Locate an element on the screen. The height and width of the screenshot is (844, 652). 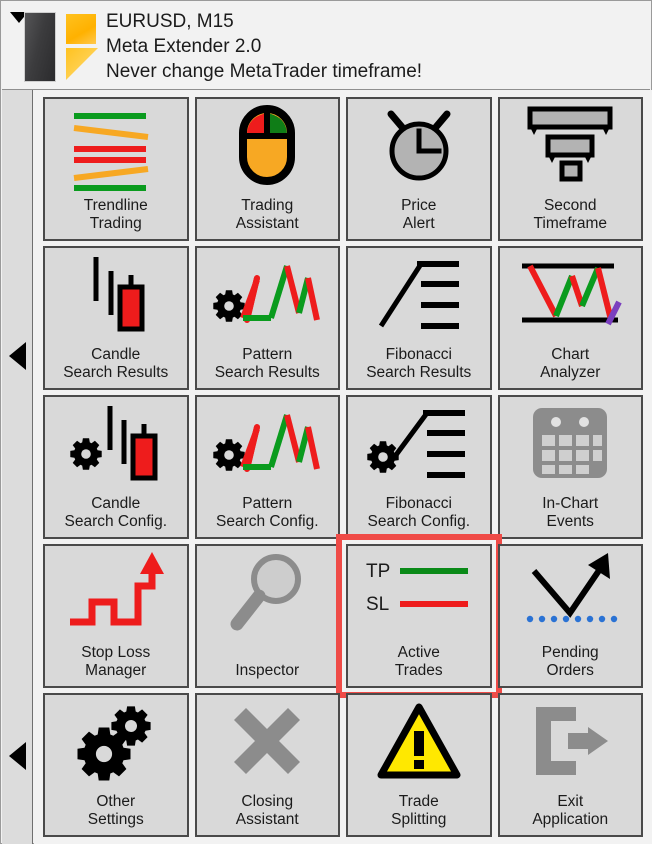
tile-candle-search-results: Candle Search Results is located at coordinates (116, 318).